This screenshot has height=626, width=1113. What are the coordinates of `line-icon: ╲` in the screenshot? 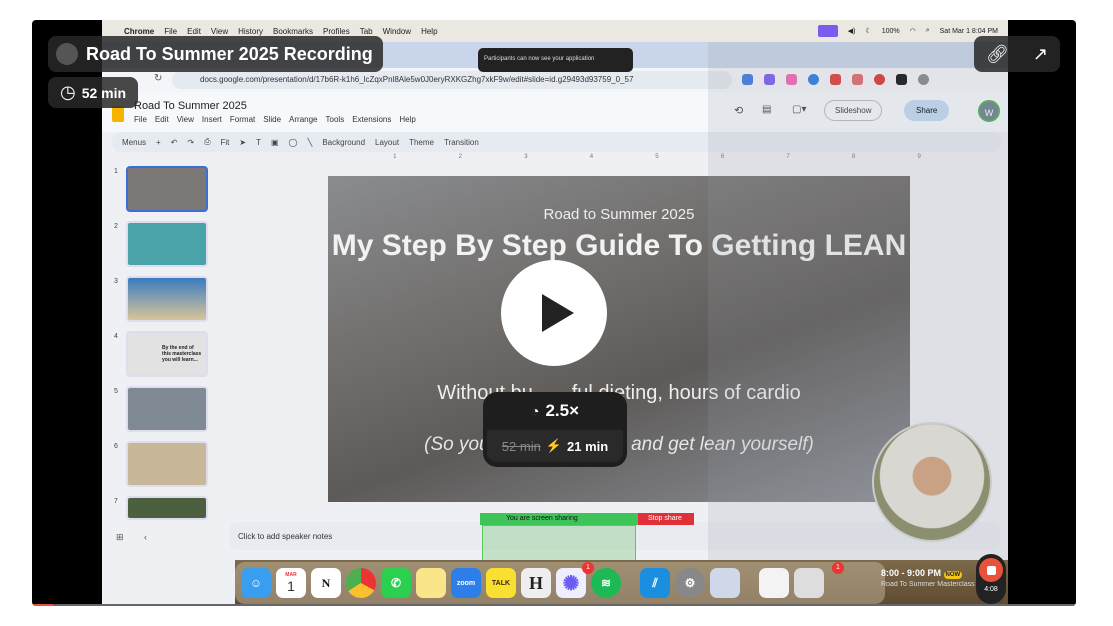 It's located at (310, 142).